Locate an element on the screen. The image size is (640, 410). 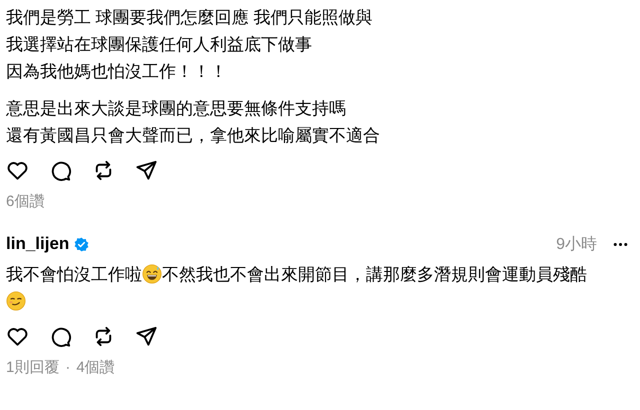
timestamp: 9小時 is located at coordinates (576, 244).